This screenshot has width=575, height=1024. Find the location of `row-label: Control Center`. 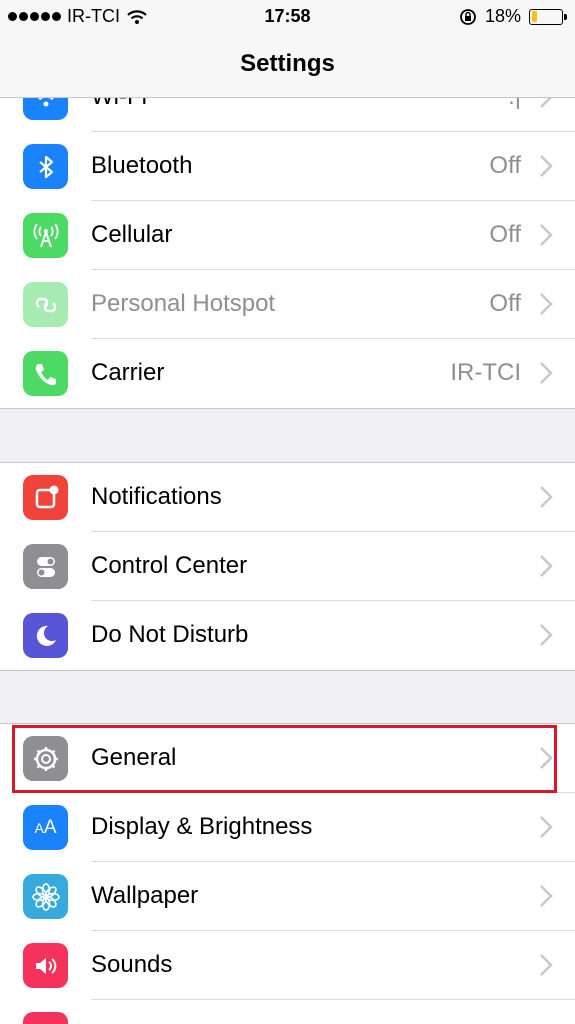

row-label: Control Center is located at coordinates (169, 565).